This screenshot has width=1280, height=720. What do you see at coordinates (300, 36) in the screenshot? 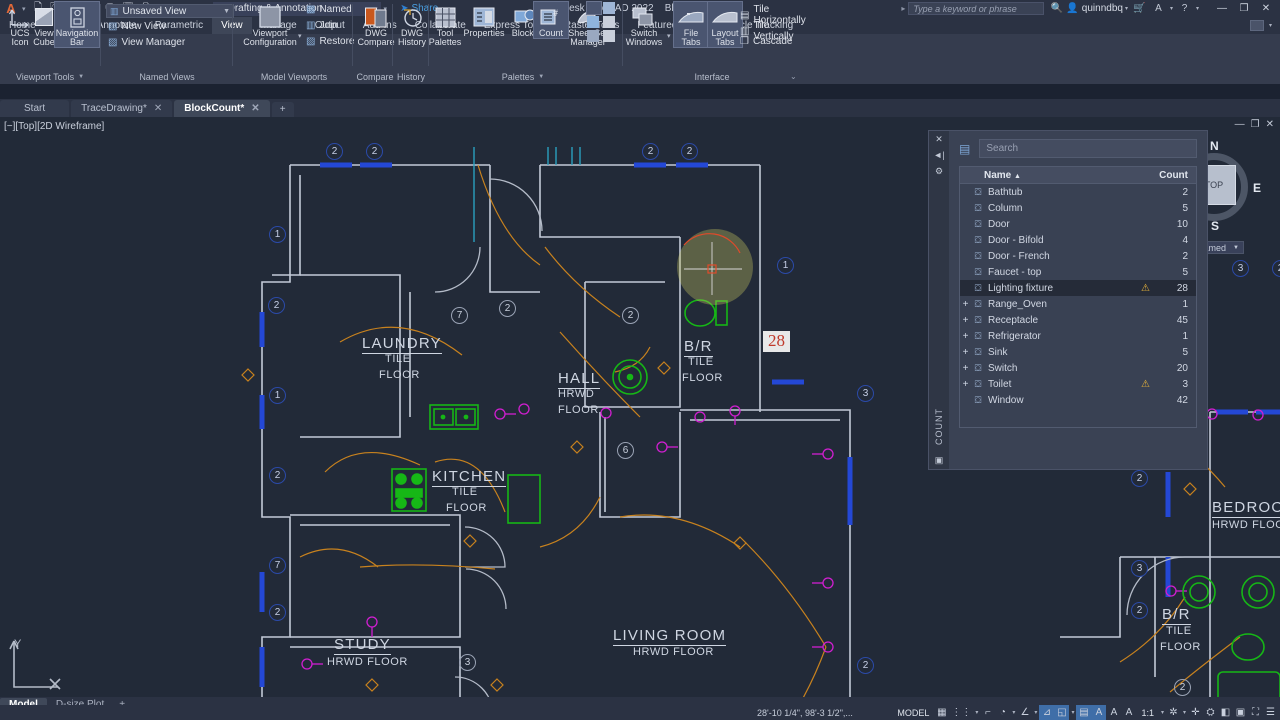
I see `viewport-config-dropdown-icon: ▾` at bounding box center [300, 36].